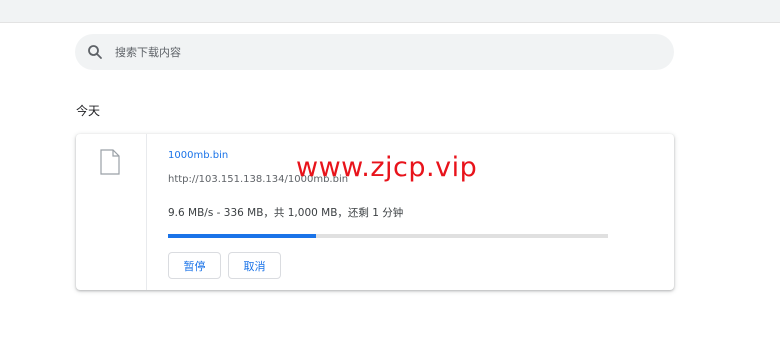 The height and width of the screenshot is (349, 780). Describe the element at coordinates (286, 213) in the screenshot. I see `download-status: 9.6 MB/s - 336 MB，共 1,000 MB，还剩 1 分钟` at that location.